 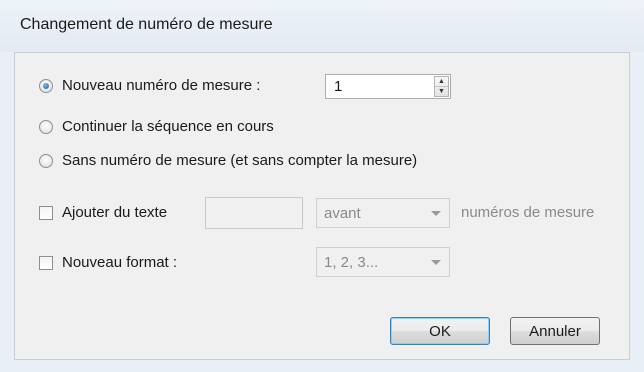 I want to click on add-text-option: Ajouter du texte, so click(x=103, y=212).